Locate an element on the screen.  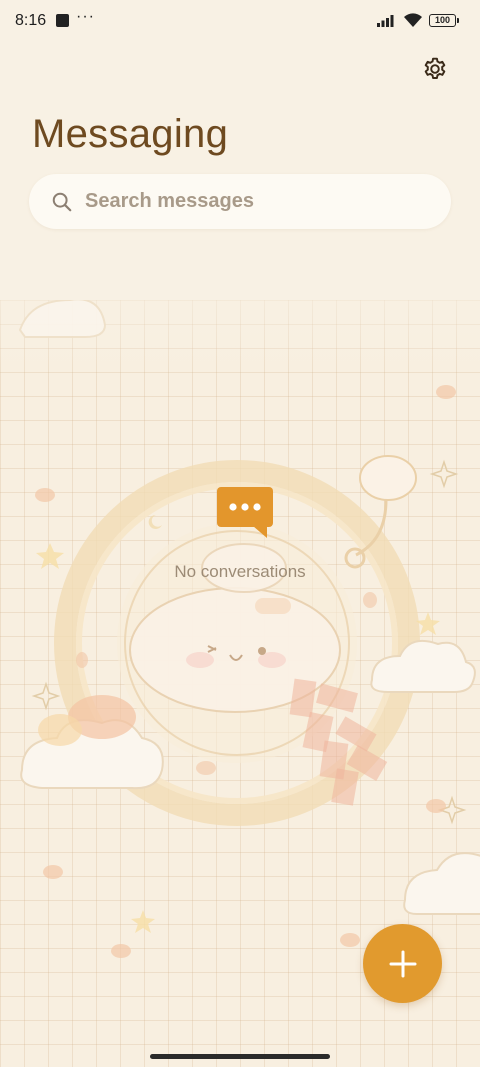
battery-level: 100 is located at coordinates (442, 20).